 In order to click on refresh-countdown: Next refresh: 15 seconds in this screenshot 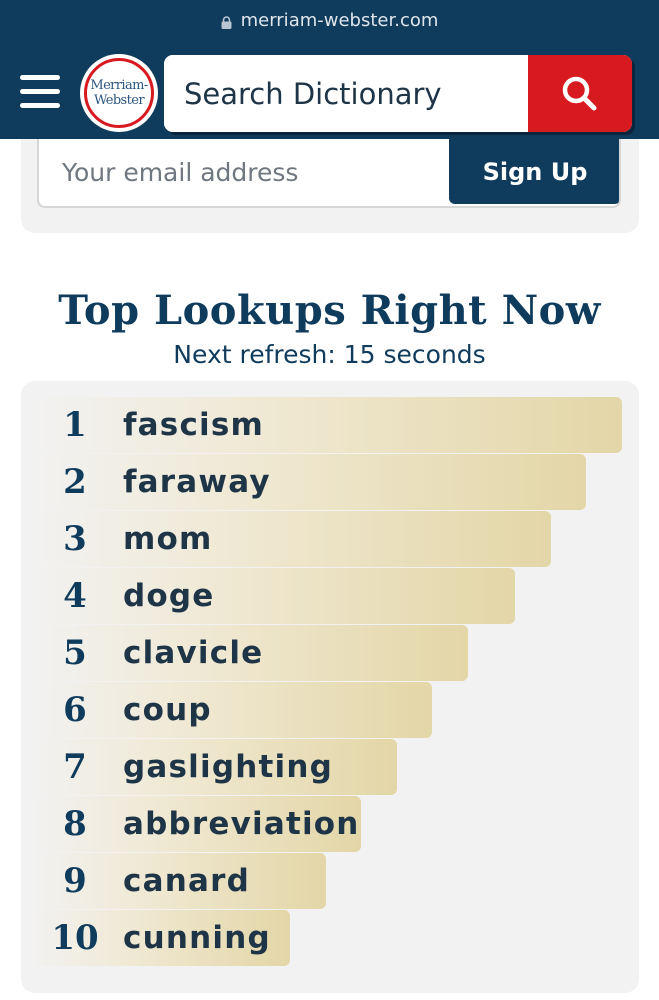, I will do `click(329, 354)`.